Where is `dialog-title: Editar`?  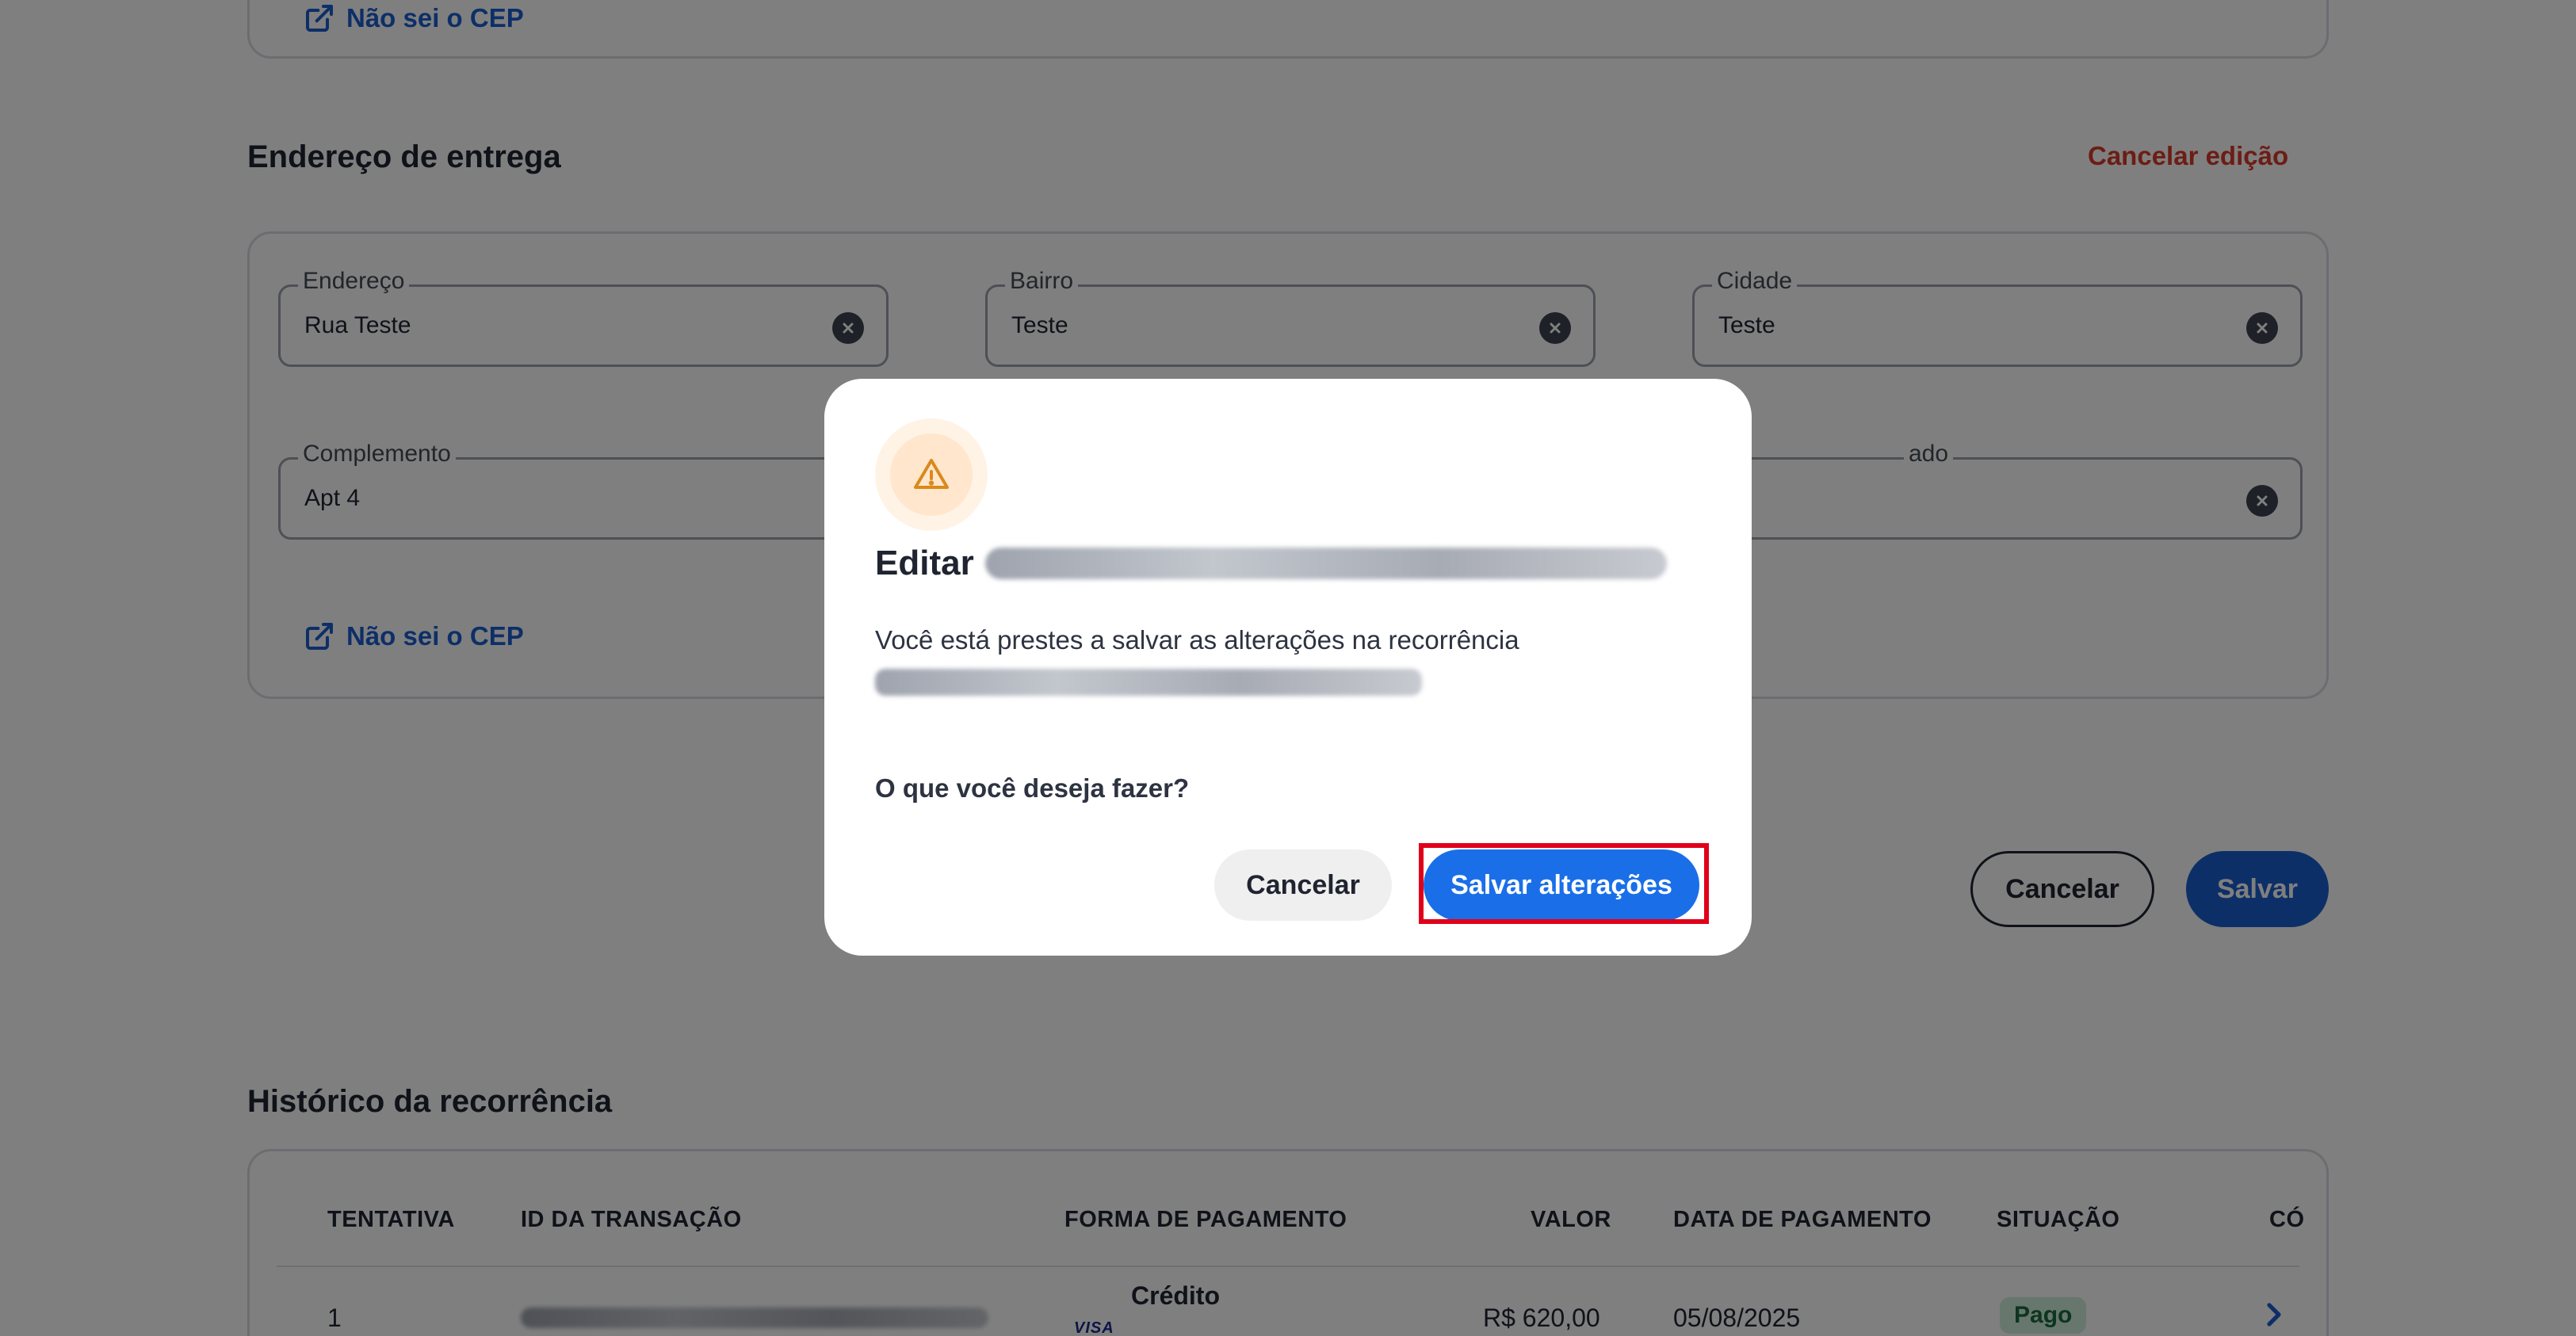
dialog-title: Editar is located at coordinates (1271, 563).